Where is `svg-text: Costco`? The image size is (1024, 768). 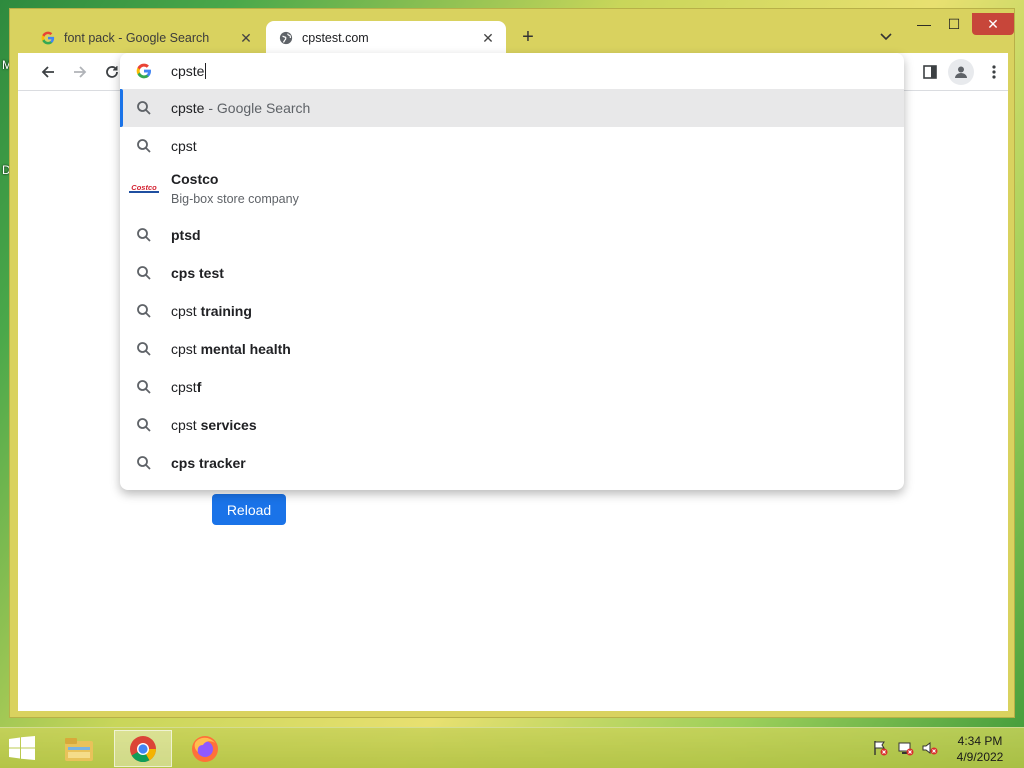 svg-text: Costco is located at coordinates (144, 187).